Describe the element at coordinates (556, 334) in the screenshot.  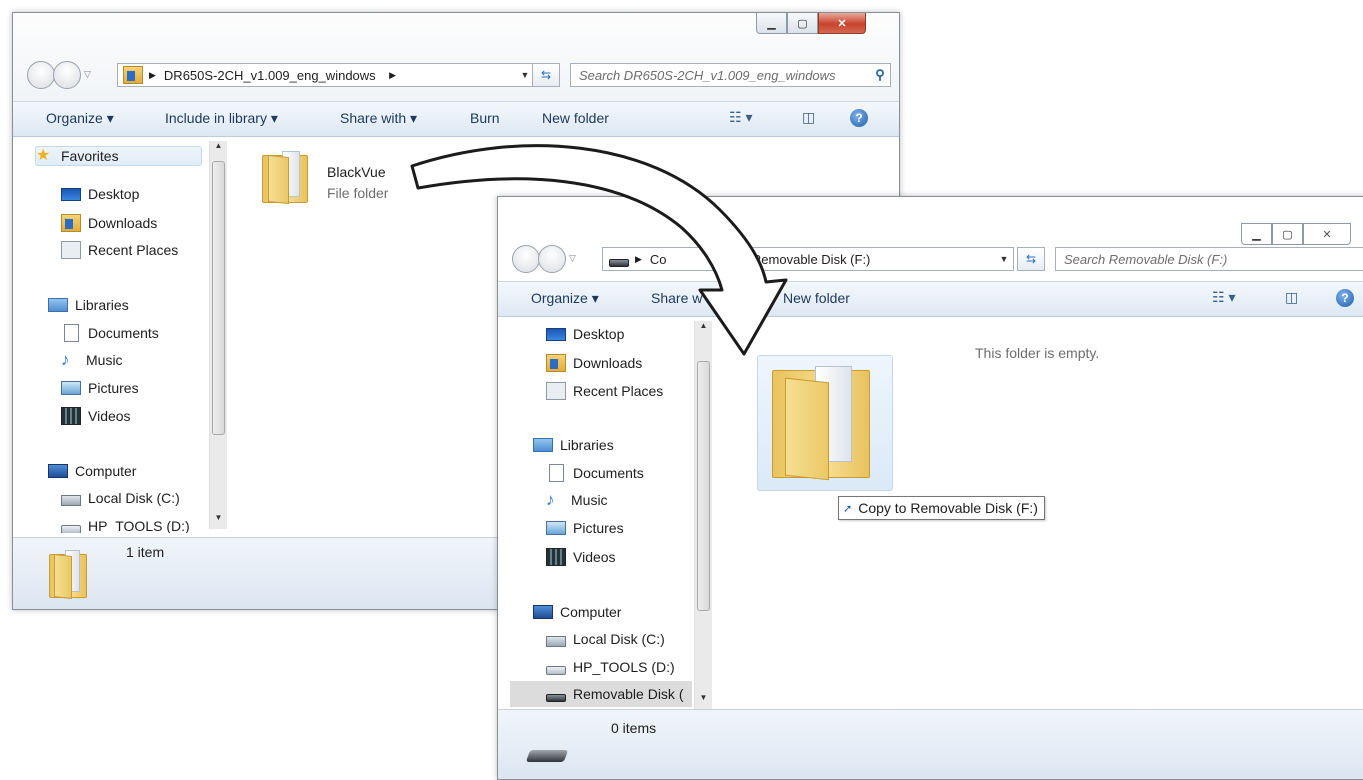
I see `desktop-icon` at that location.